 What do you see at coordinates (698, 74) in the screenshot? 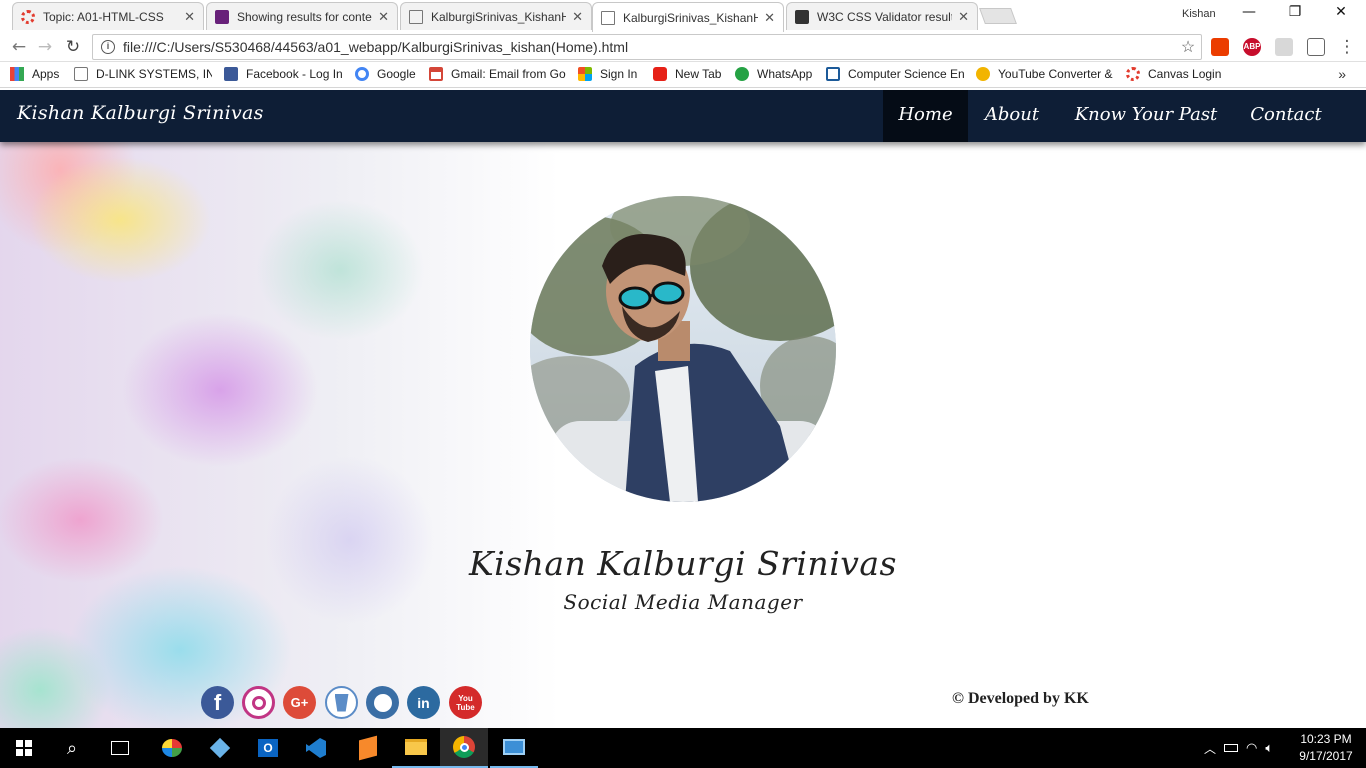
I see `bookmark-label: New Tab` at bounding box center [698, 74].